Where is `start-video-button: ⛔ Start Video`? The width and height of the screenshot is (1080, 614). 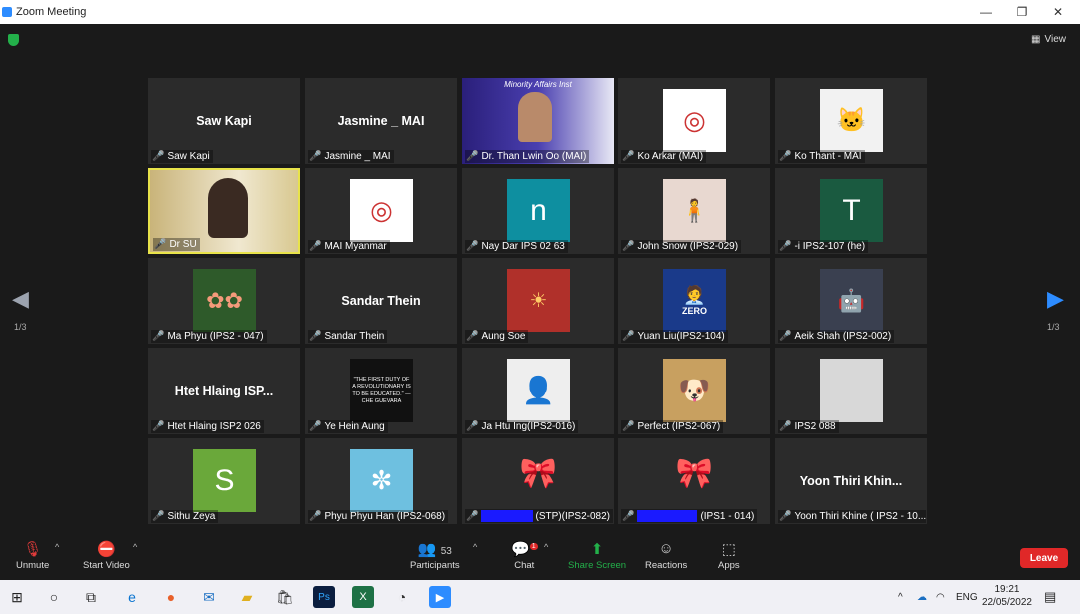 start-video-button: ⛔ Start Video is located at coordinates (106, 555).